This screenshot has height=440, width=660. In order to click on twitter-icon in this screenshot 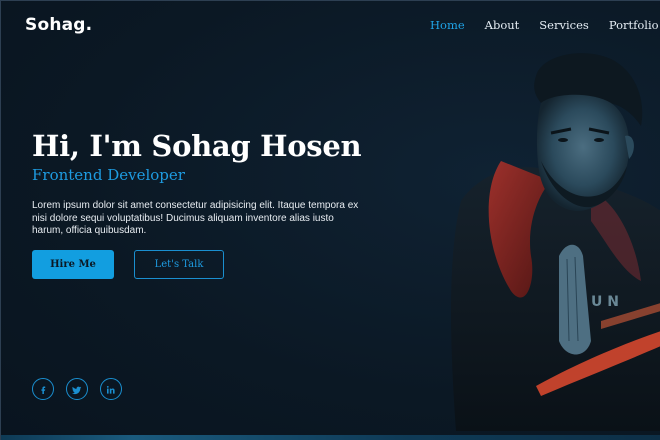, I will do `click(77, 389)`.